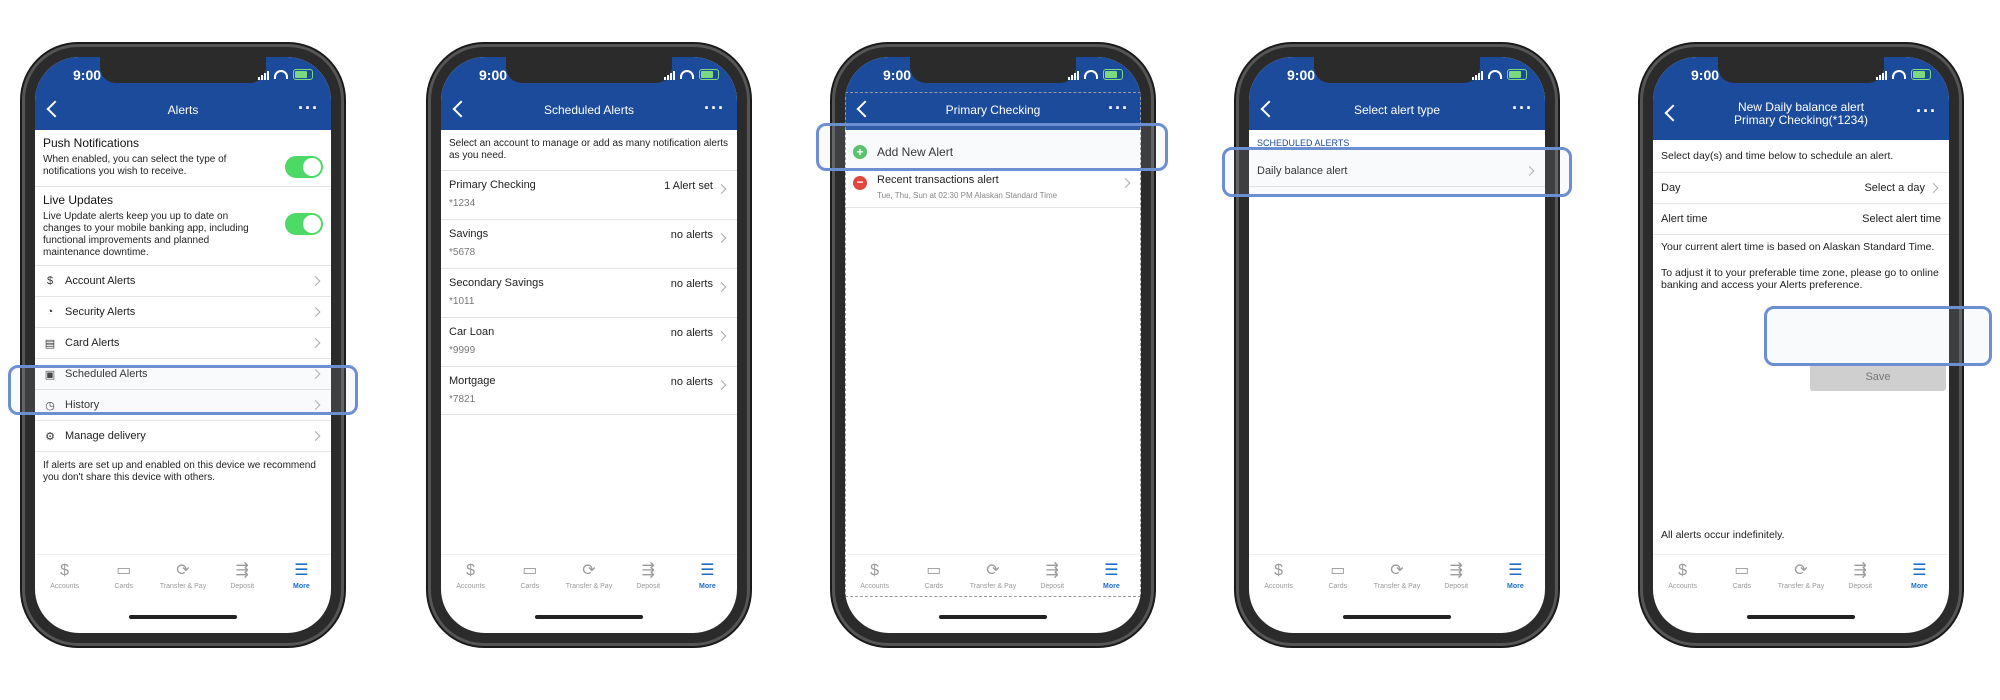  I want to click on page-subtitle: Primary Checking(*1234), so click(1801, 120).